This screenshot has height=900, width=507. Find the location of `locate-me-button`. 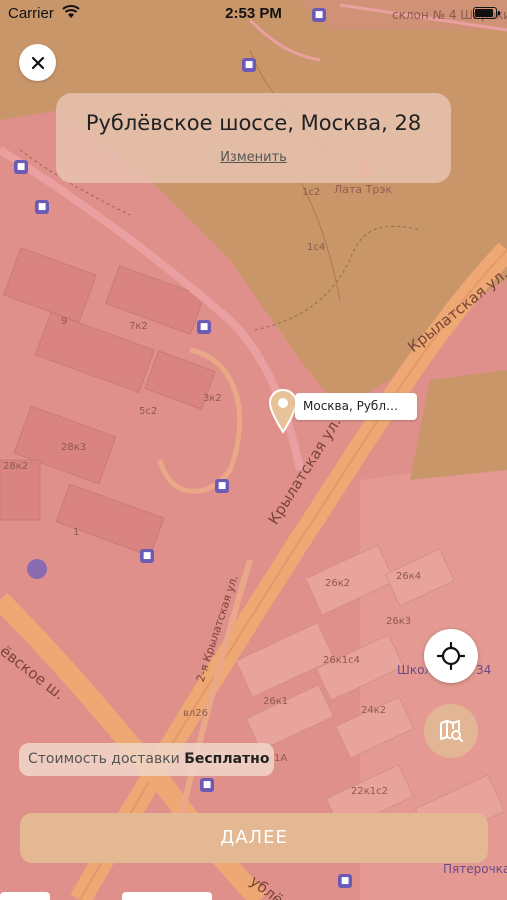

locate-me-button is located at coordinates (451, 656).